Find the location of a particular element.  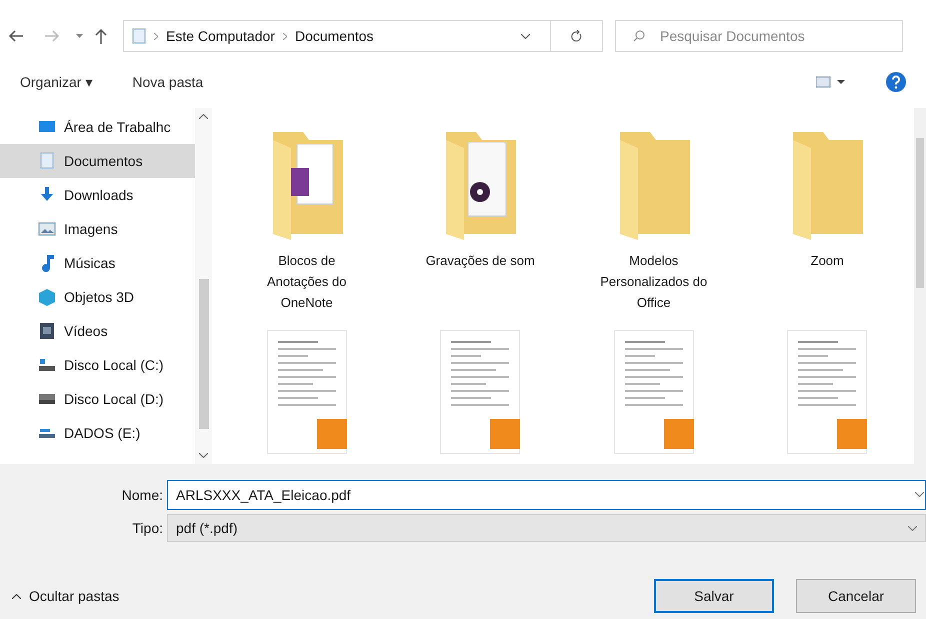

caret-icon is located at coordinates (79, 36).